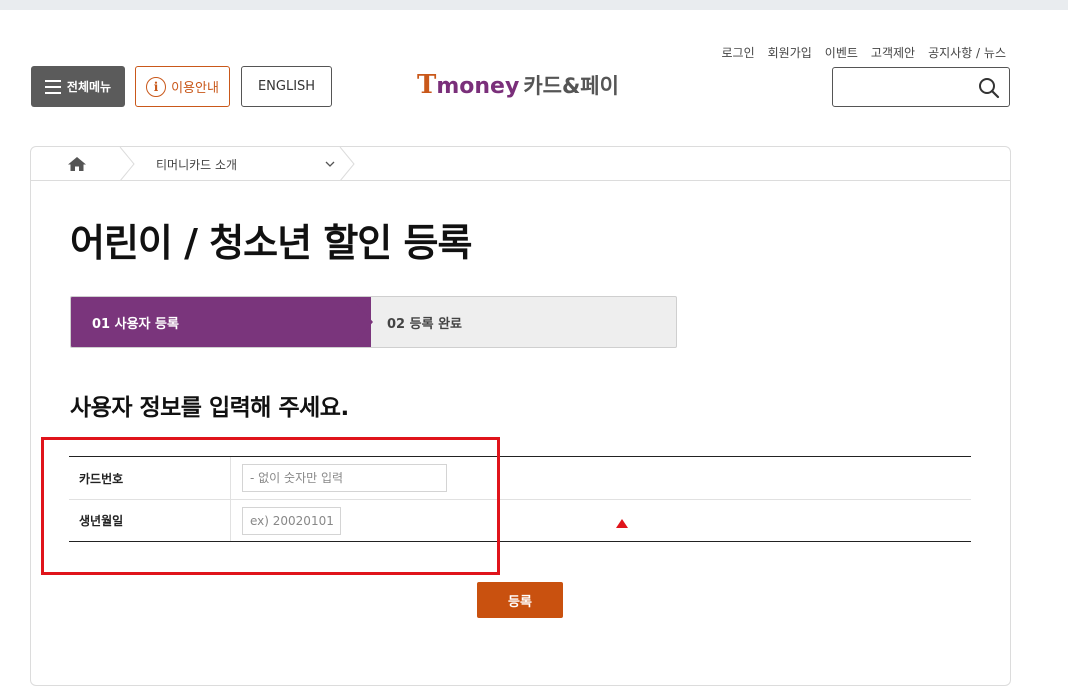 The width and height of the screenshot is (1068, 686). What do you see at coordinates (246, 164) in the screenshot?
I see `breadcrumb-dropdown: 티머니카드 소개` at bounding box center [246, 164].